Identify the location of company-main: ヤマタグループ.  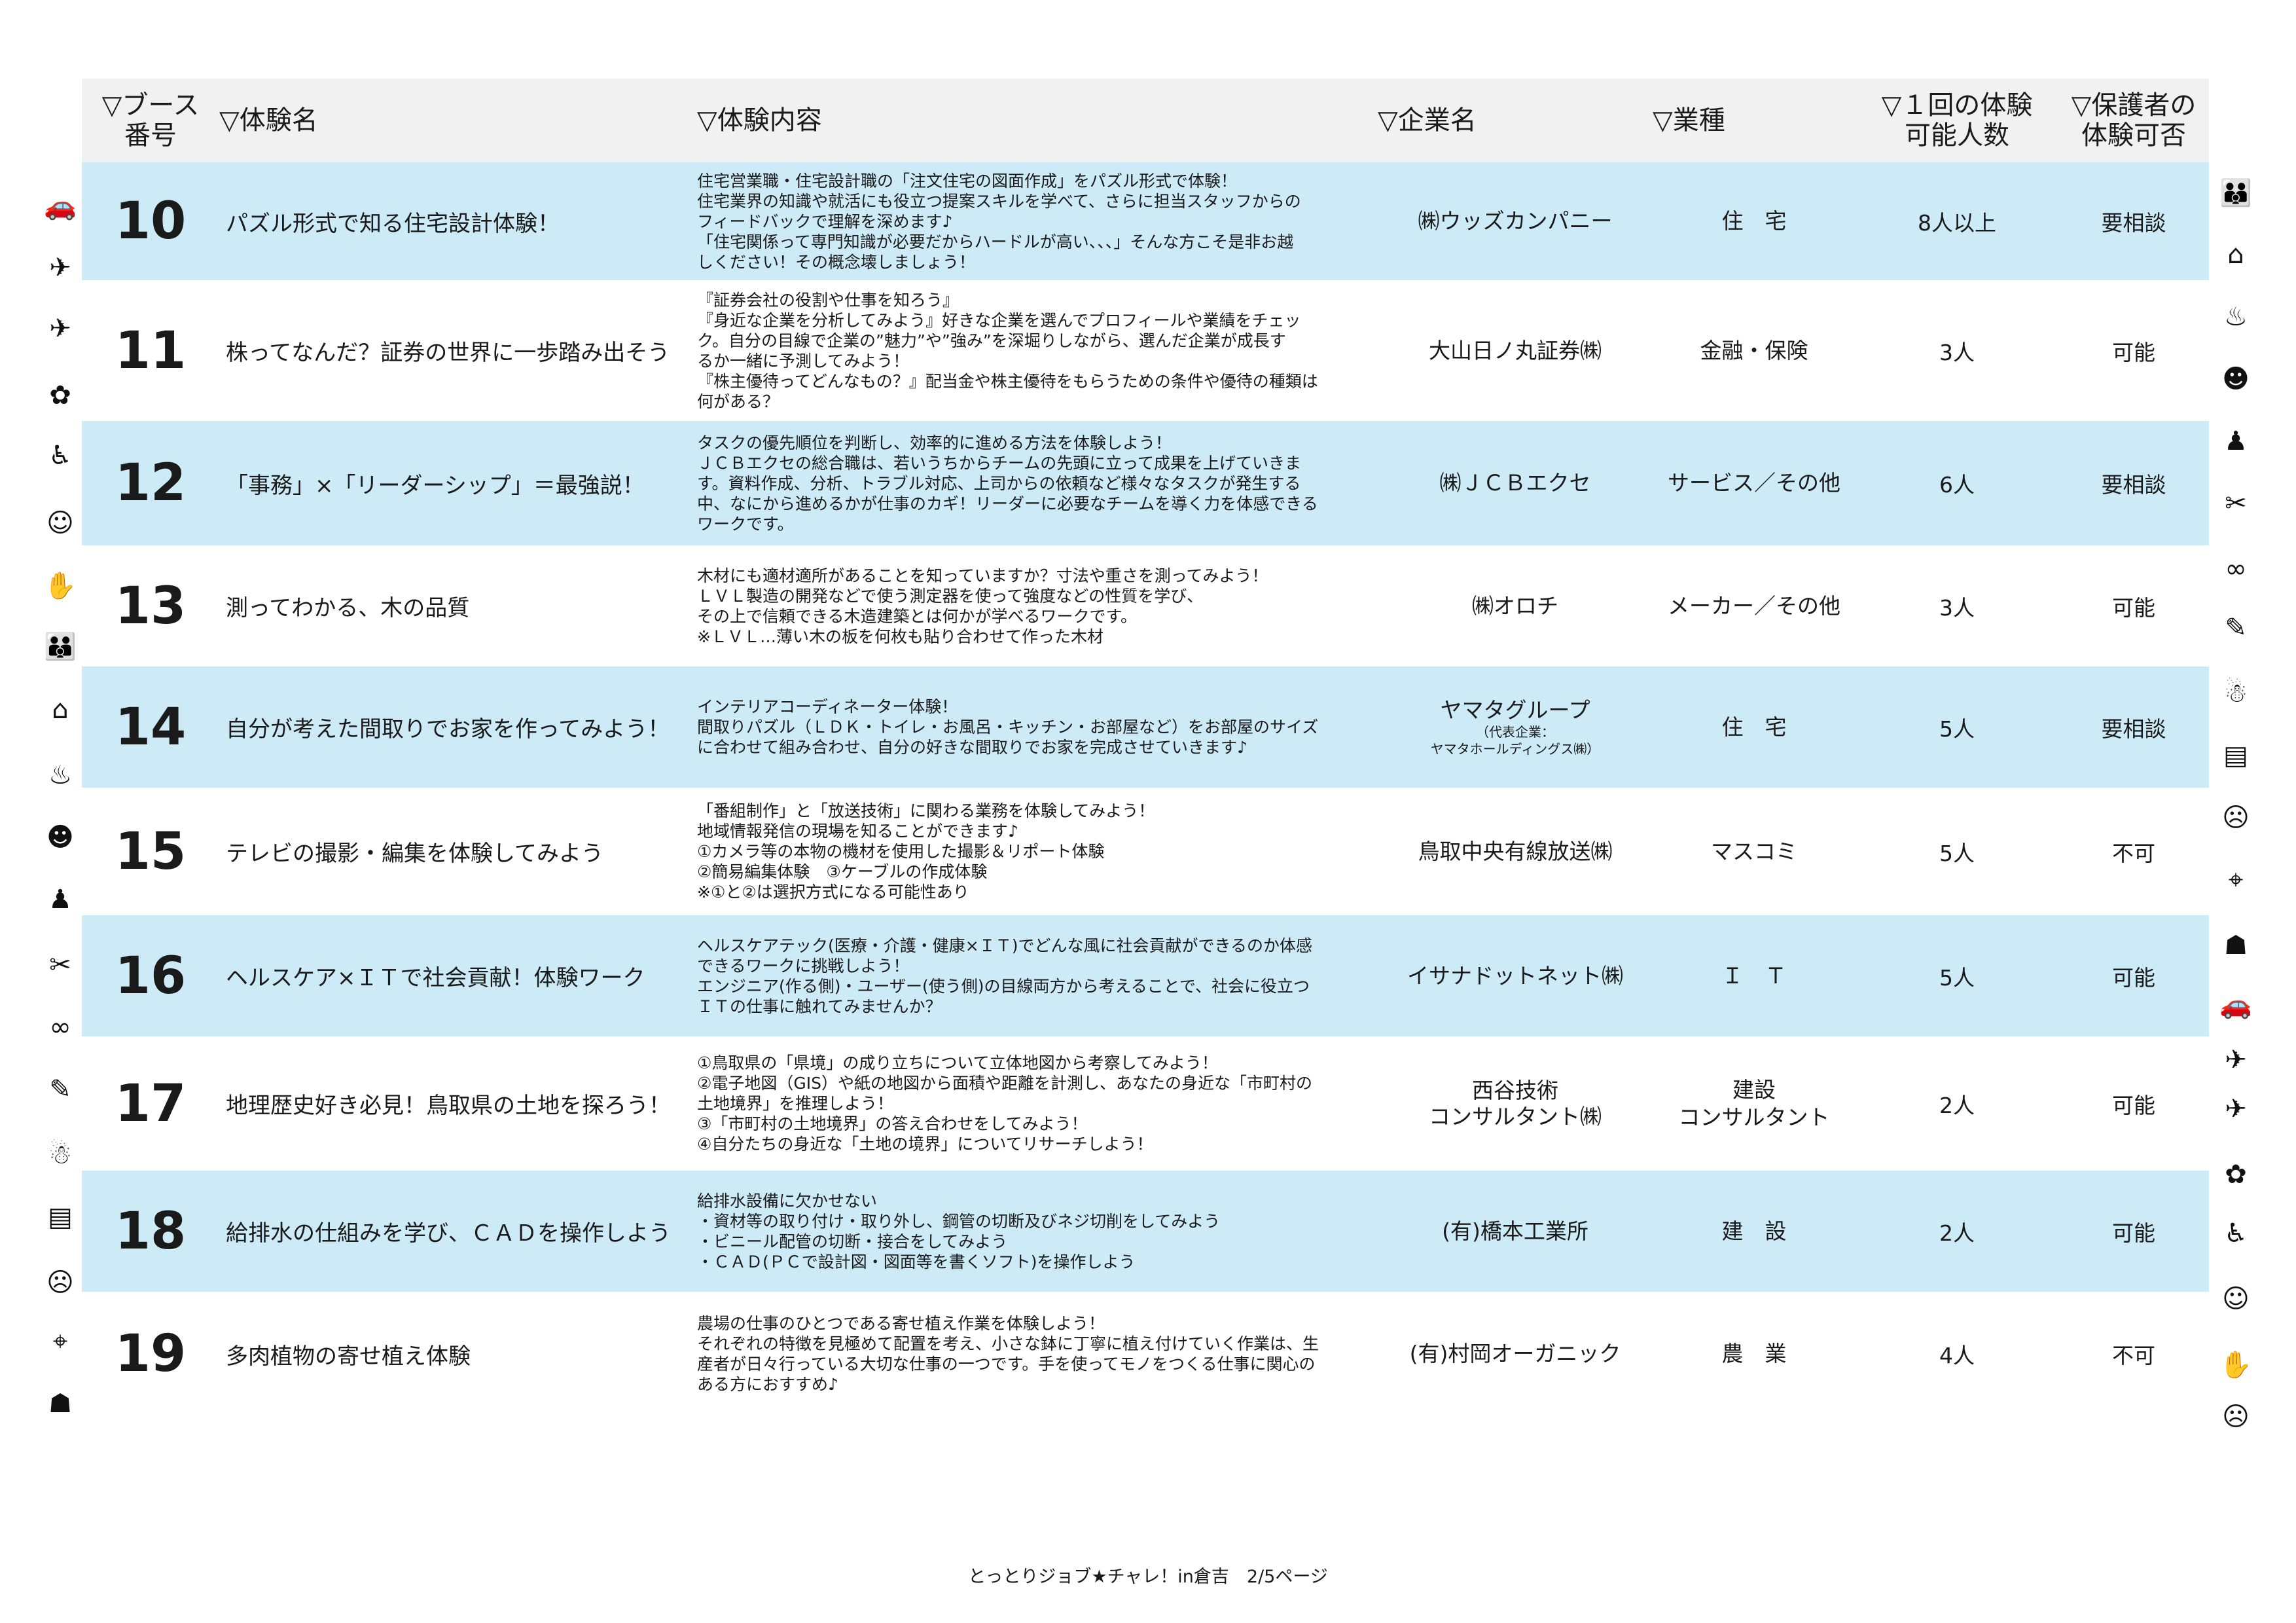
(1515, 710).